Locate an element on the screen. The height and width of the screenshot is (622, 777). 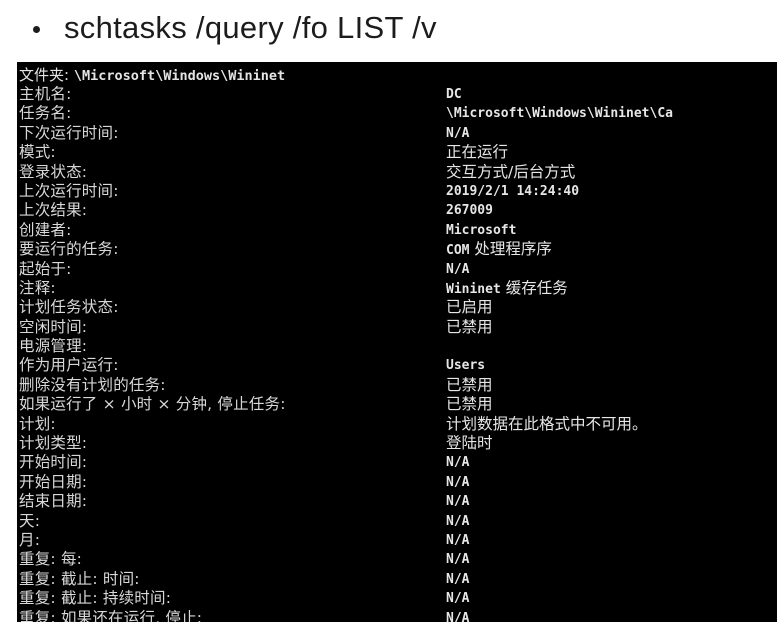
row-logon-mode: 登录状态: 交互方式/后台方式 is located at coordinates (398, 172).